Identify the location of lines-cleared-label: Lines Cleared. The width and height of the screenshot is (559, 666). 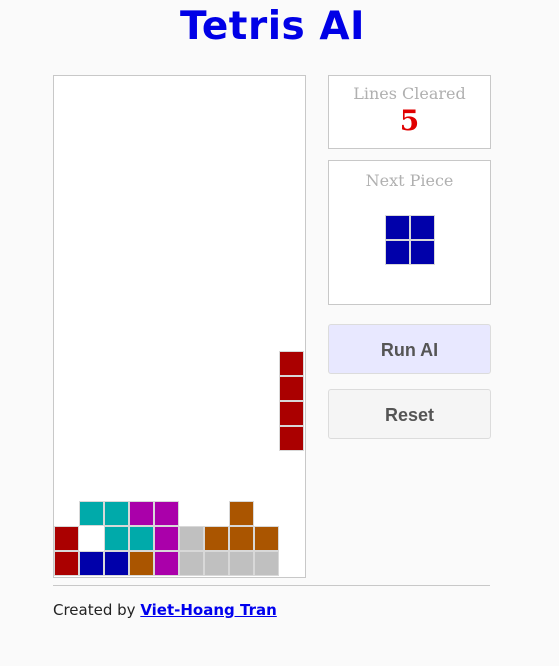
(409, 93).